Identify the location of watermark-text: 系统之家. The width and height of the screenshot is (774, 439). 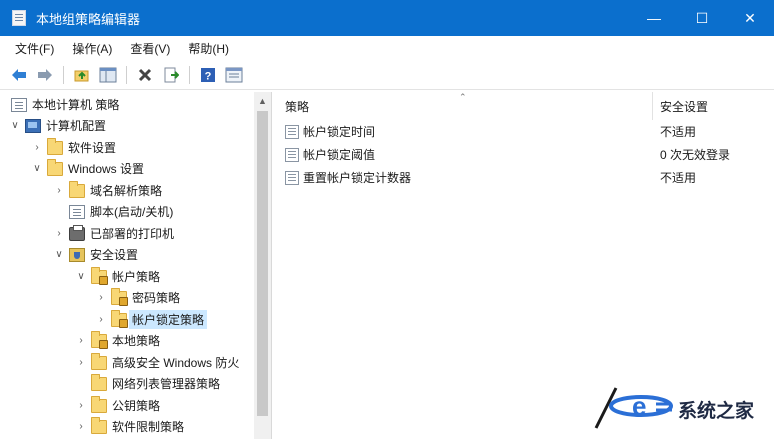
(716, 411).